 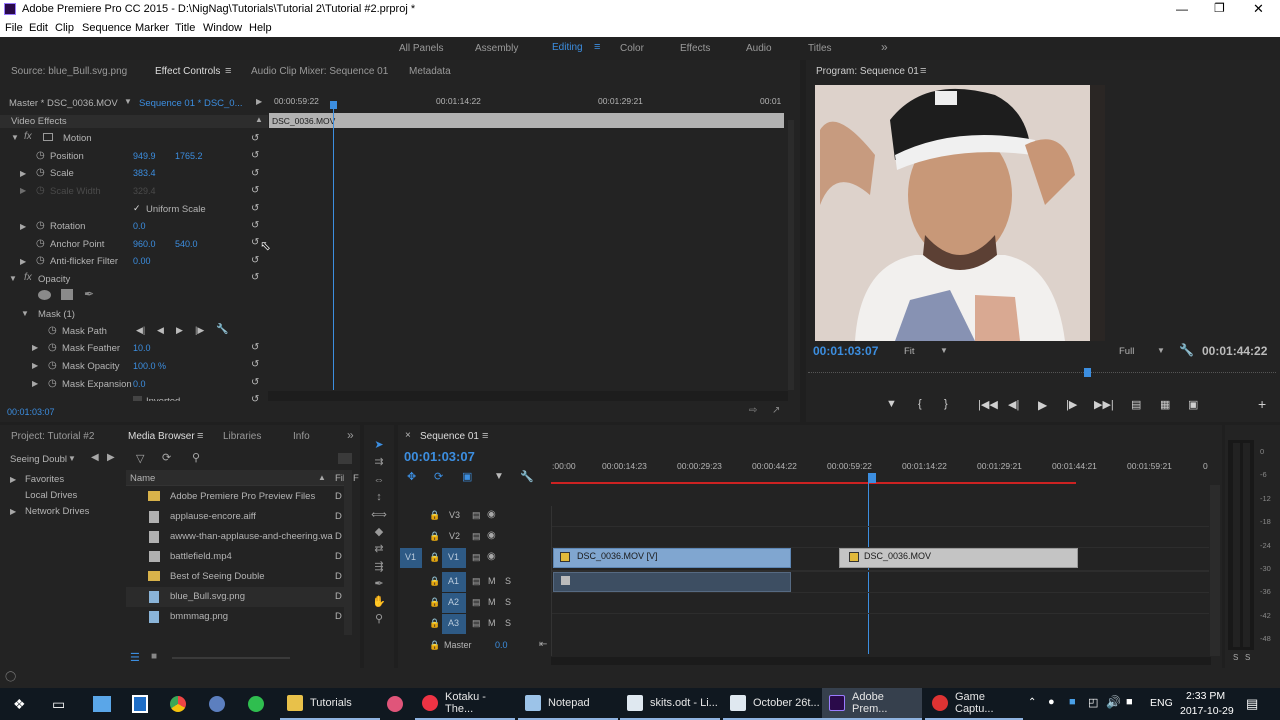 What do you see at coordinates (166, 457) in the screenshot?
I see `refresh-icon: ⟳` at bounding box center [166, 457].